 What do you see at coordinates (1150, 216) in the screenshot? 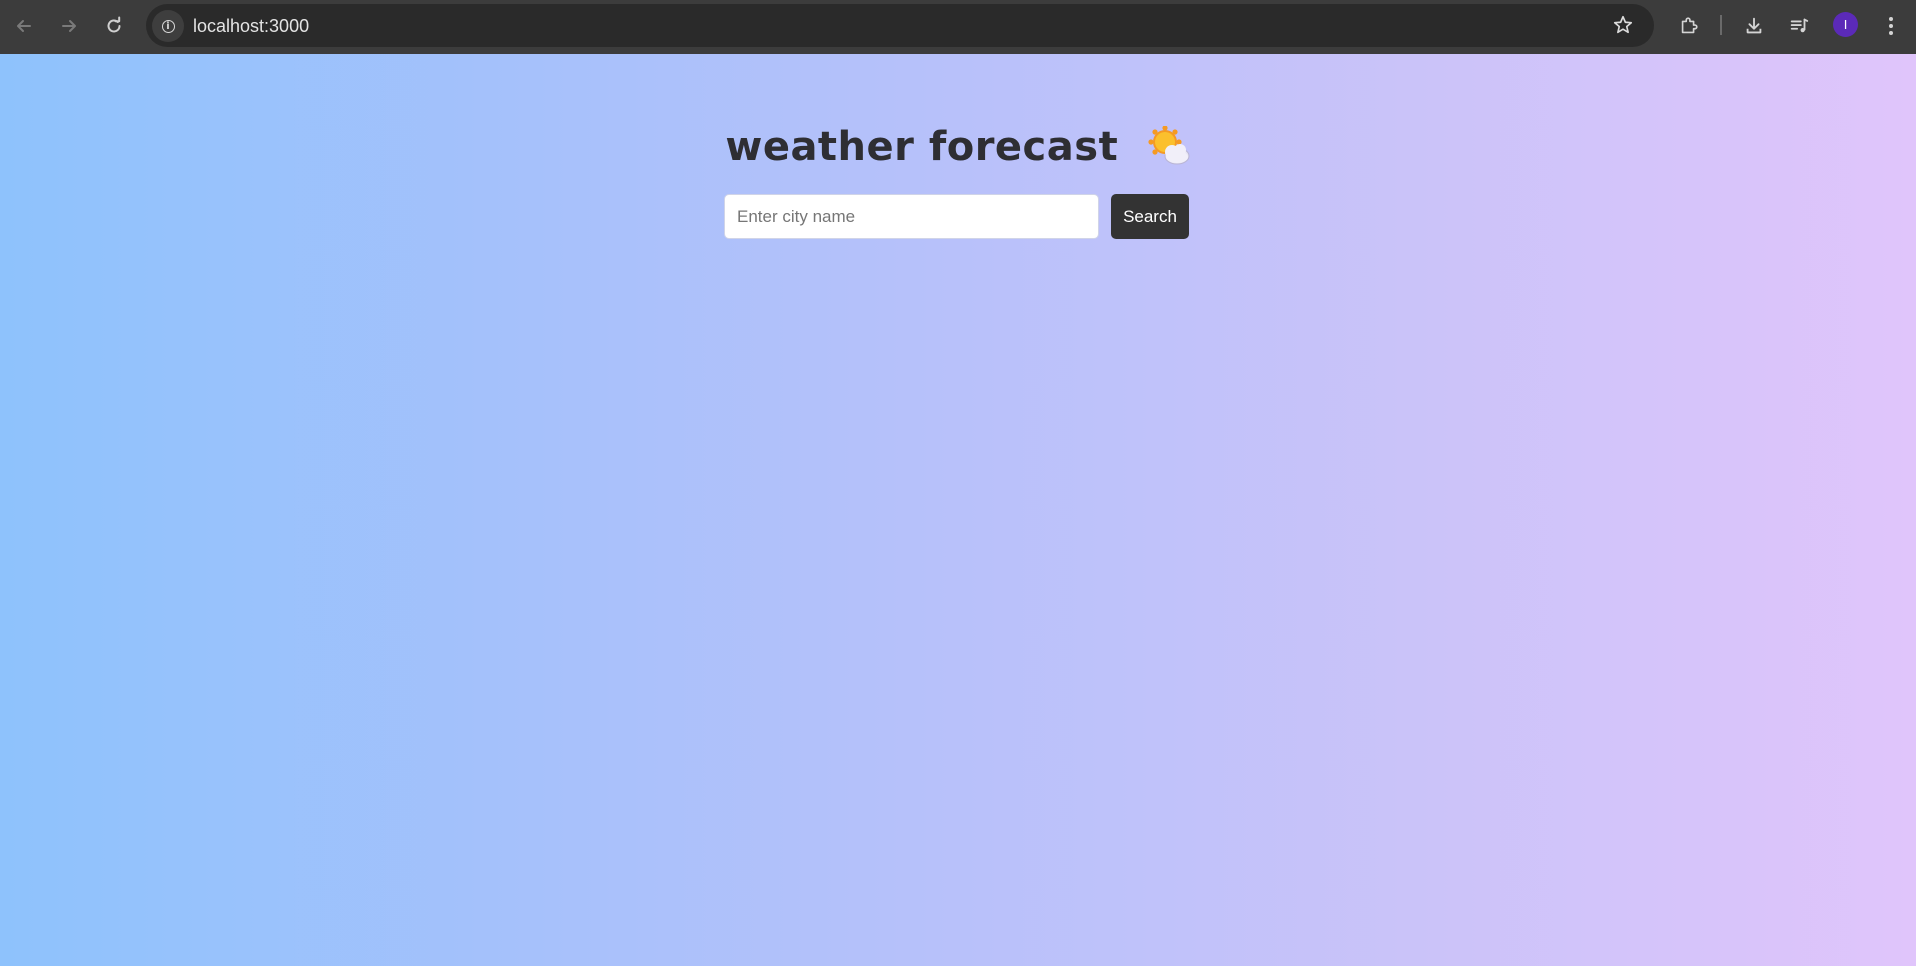
I see `search-button: Search` at bounding box center [1150, 216].